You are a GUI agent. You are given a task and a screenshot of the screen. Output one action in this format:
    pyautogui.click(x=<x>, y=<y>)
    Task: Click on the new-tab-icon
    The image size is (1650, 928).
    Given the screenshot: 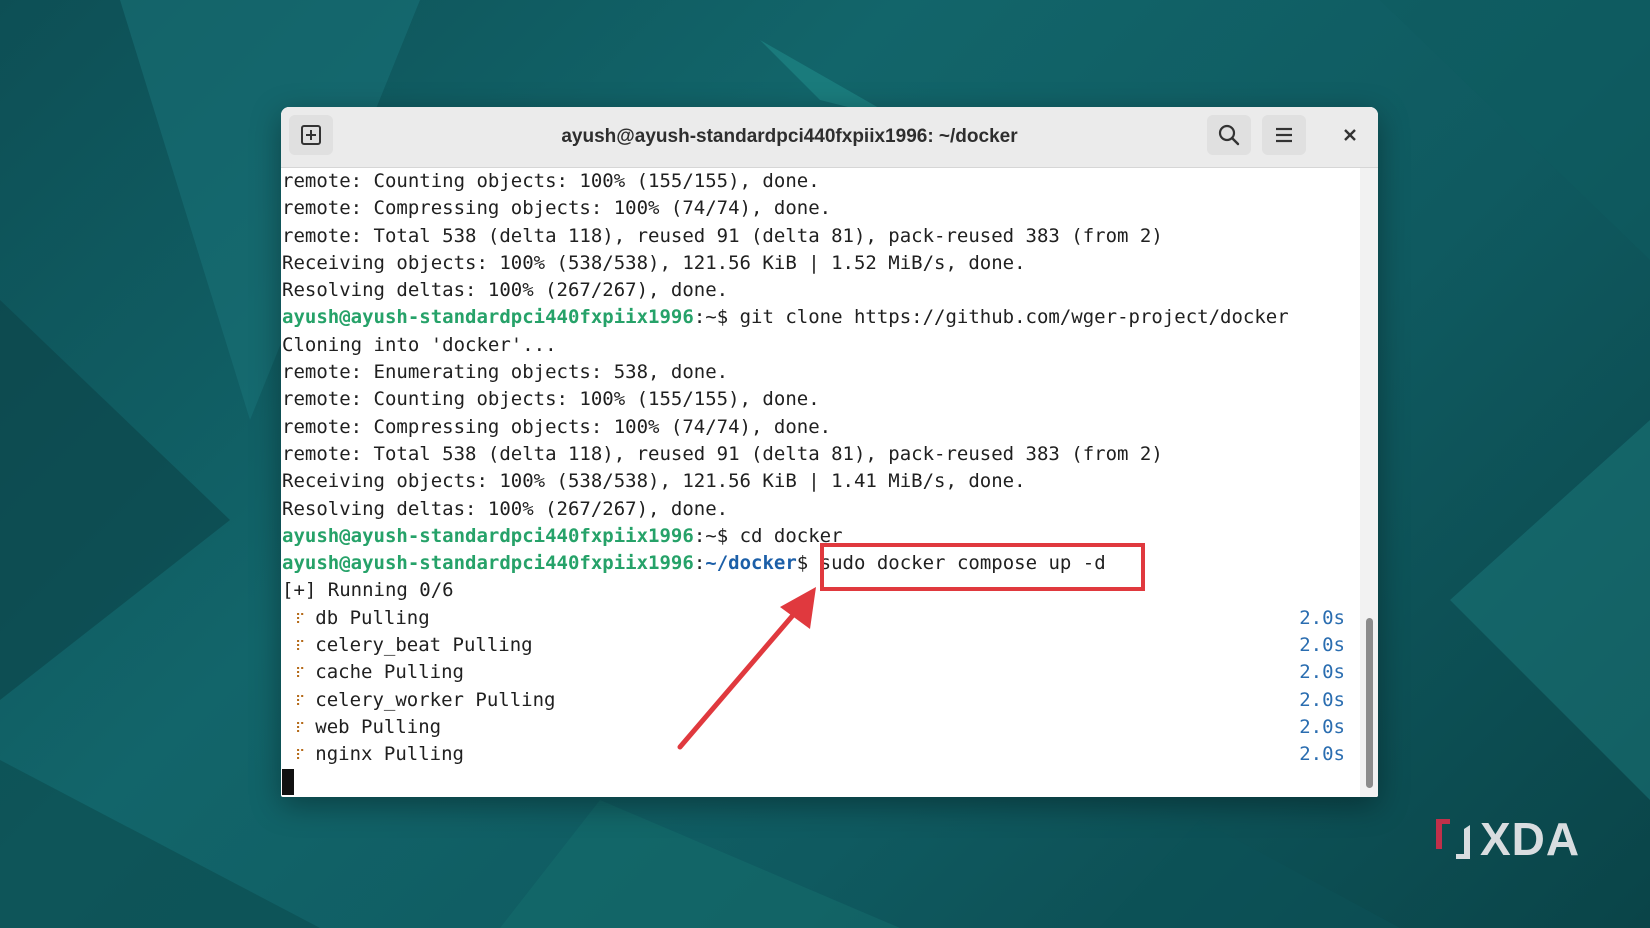 What is the action you would take?
    pyautogui.click(x=311, y=135)
    